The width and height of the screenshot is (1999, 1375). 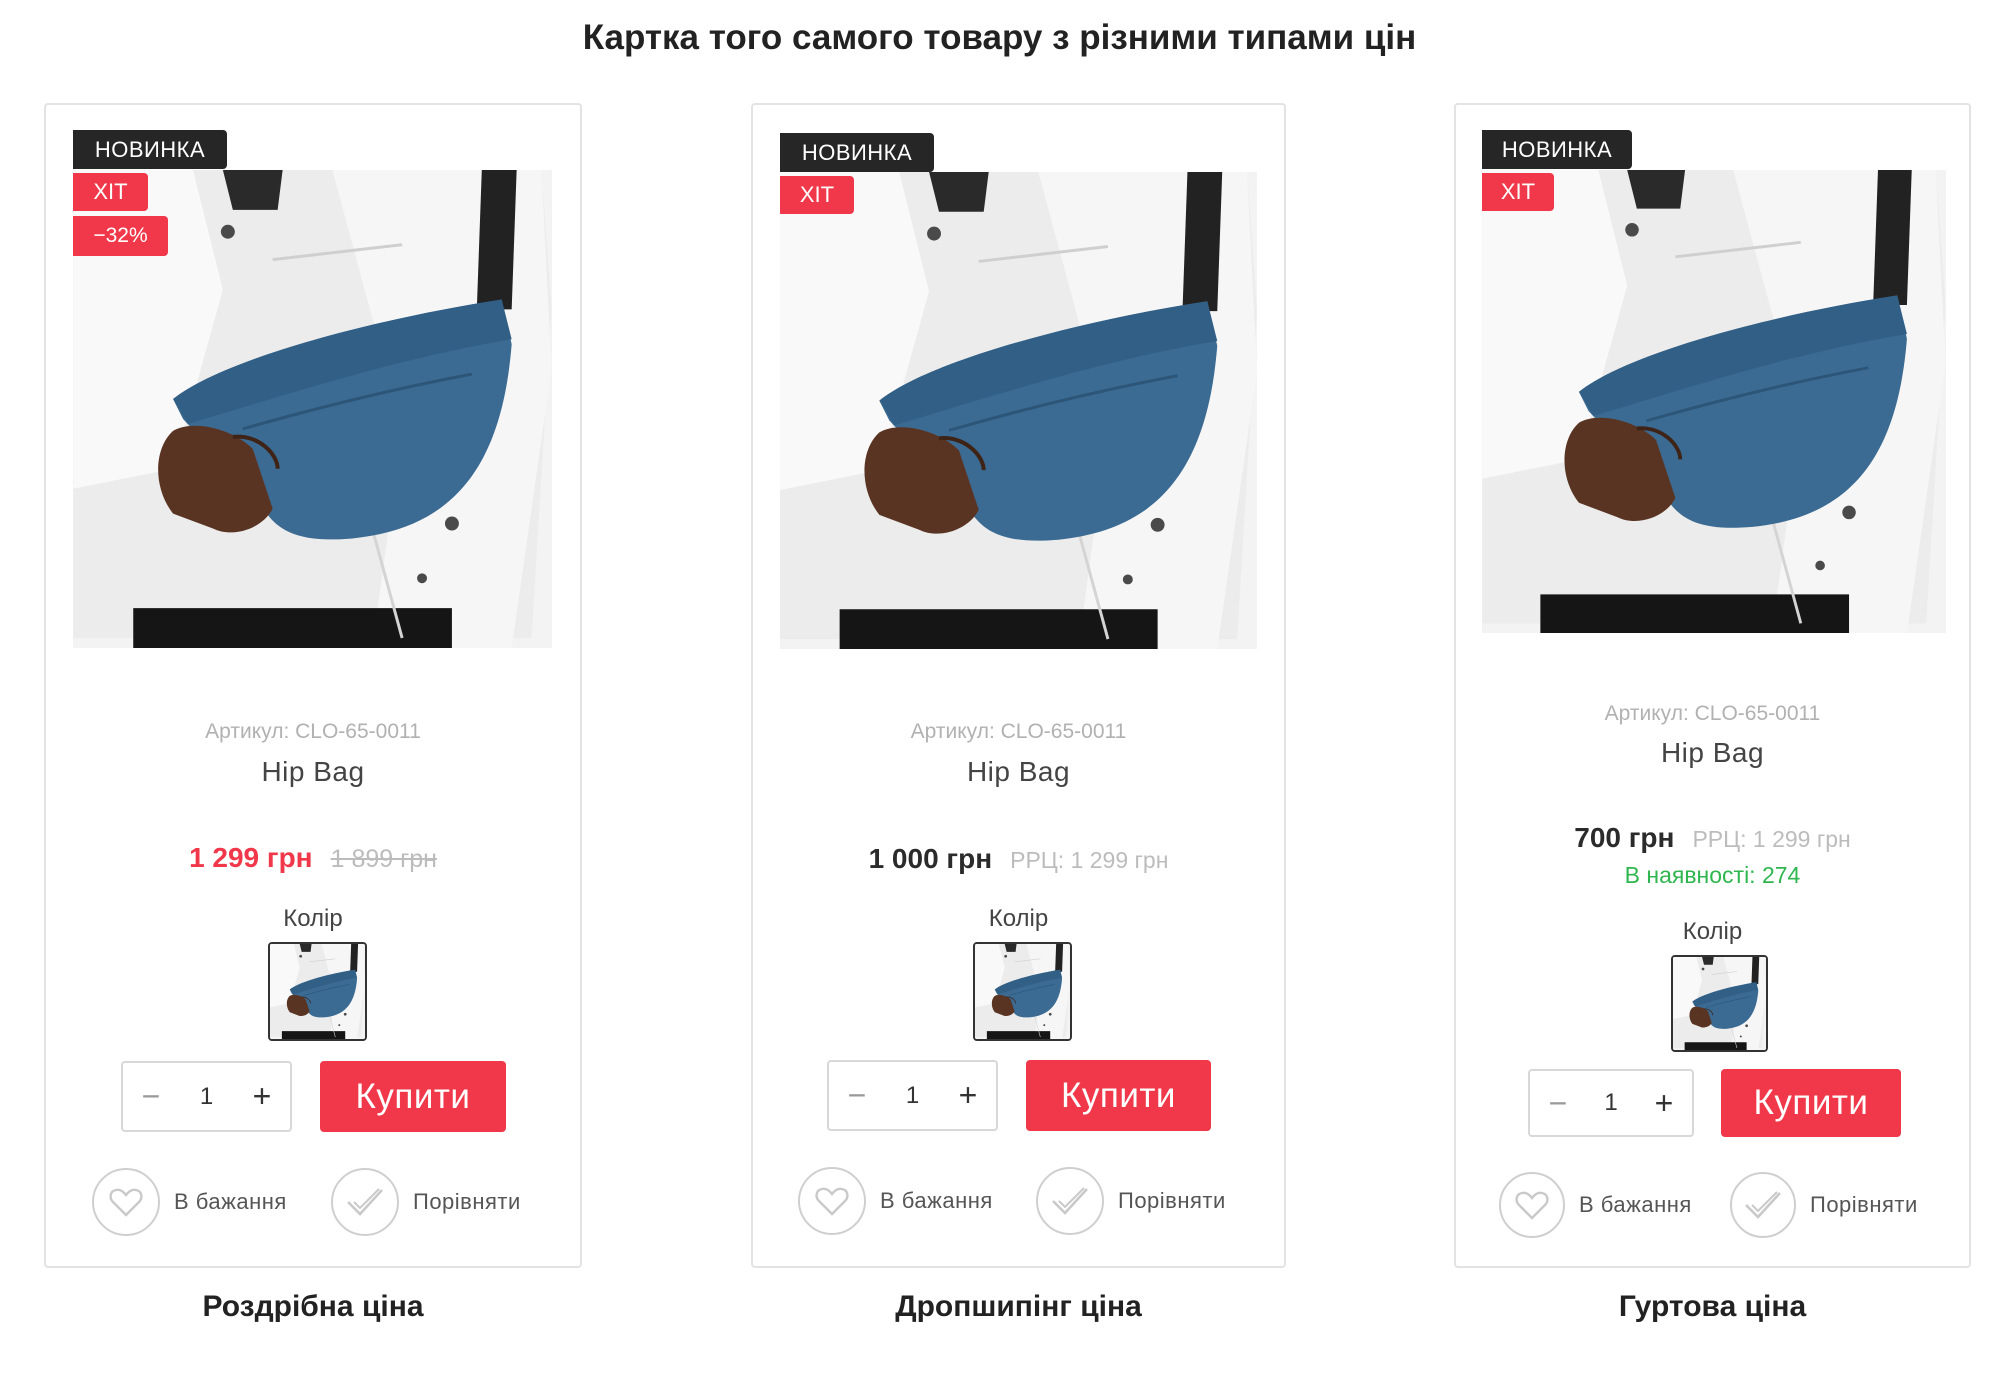 What do you see at coordinates (1624, 837) in the screenshot?
I see `price-current: 700 грн` at bounding box center [1624, 837].